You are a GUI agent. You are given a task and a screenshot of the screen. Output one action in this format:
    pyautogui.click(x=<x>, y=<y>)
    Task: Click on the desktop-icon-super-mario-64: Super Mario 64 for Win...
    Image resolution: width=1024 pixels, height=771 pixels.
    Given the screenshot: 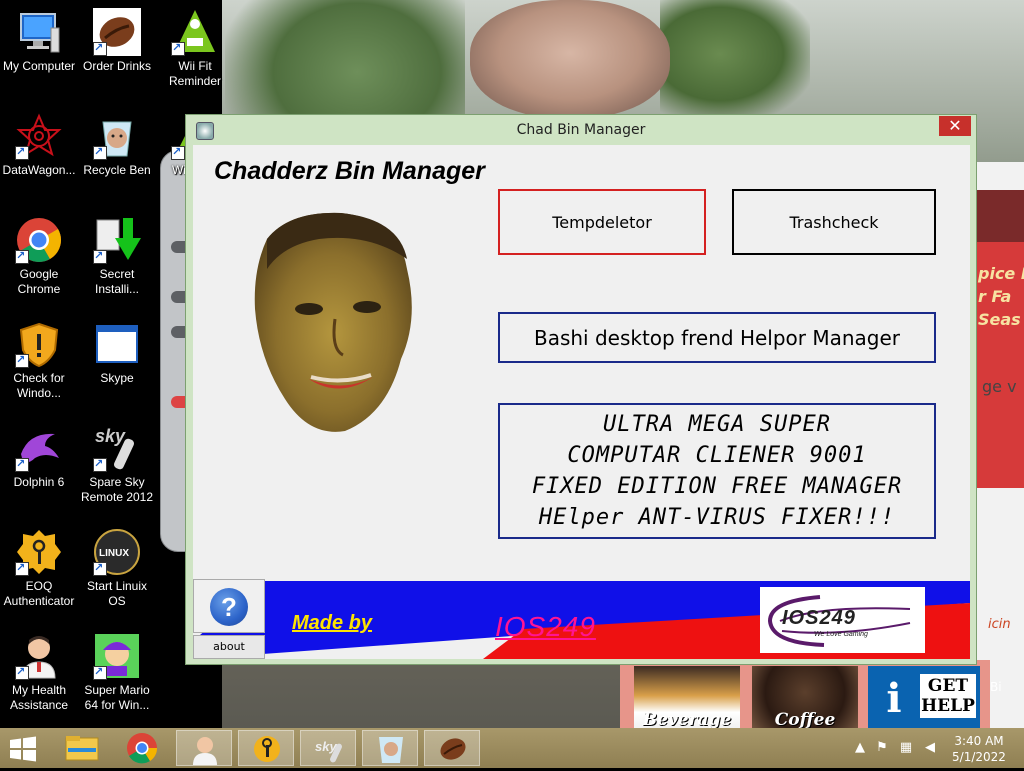 What is the action you would take?
    pyautogui.click(x=117, y=672)
    